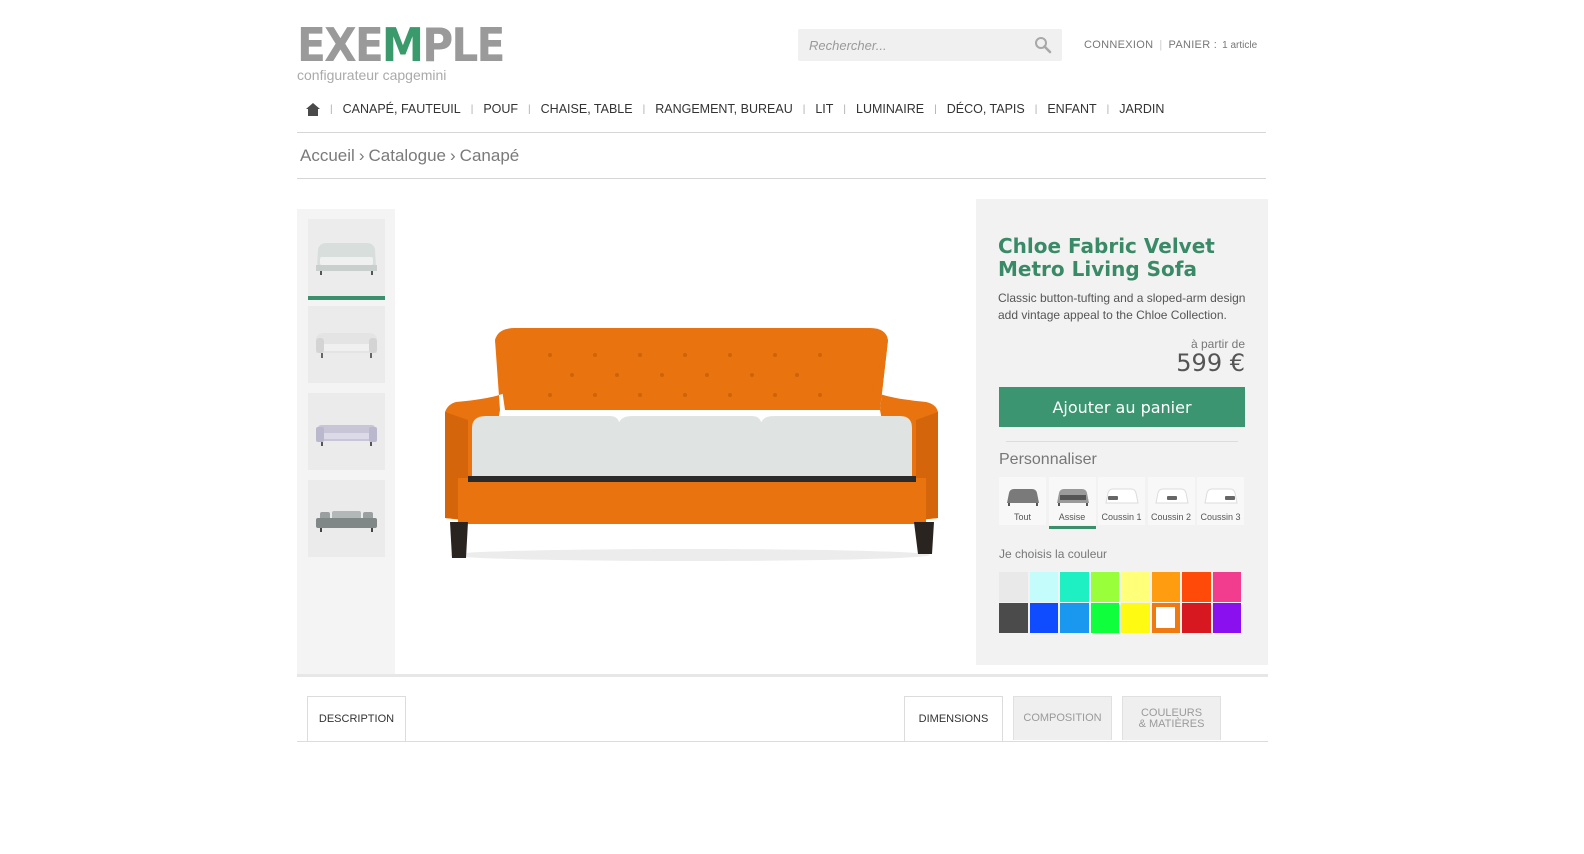 This screenshot has width=1584, height=854. Describe the element at coordinates (691, 369) in the screenshot. I see `sofa-backrest` at that location.